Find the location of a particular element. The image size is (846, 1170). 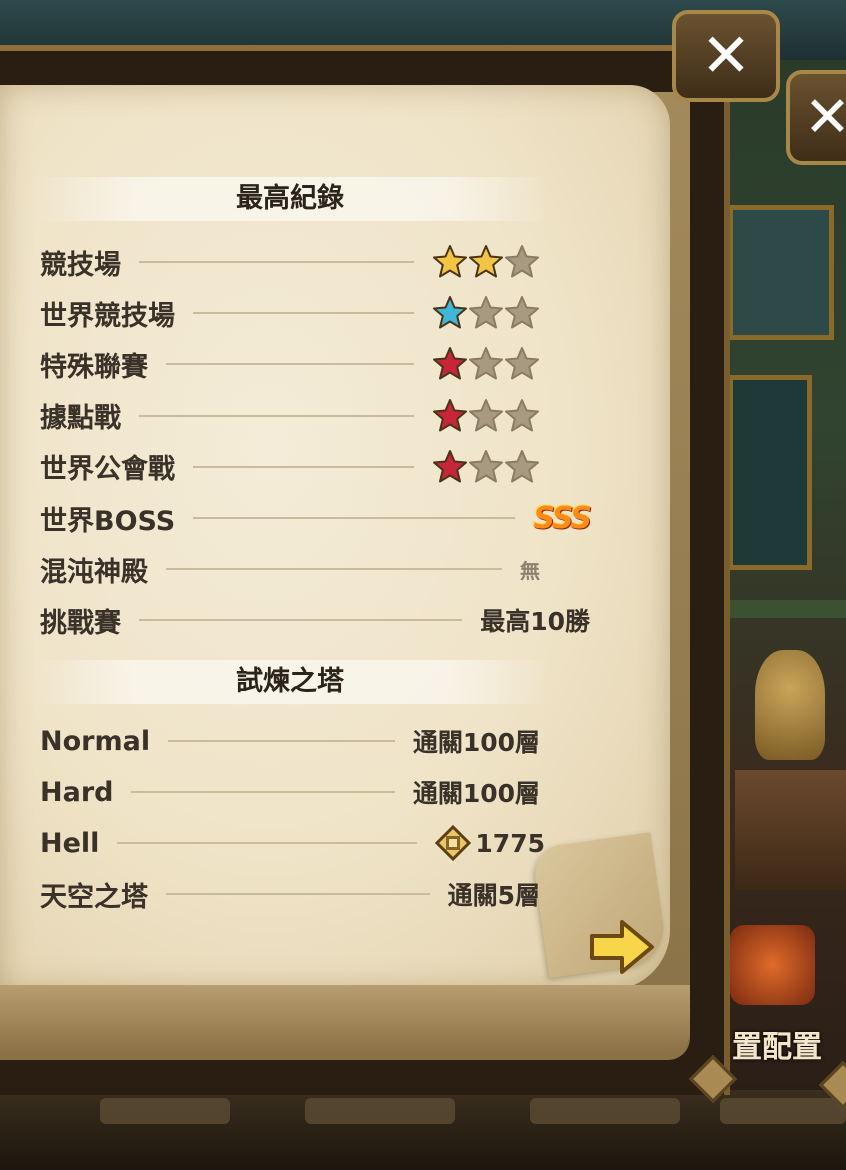

wall-painting-golem is located at coordinates (781, 272).